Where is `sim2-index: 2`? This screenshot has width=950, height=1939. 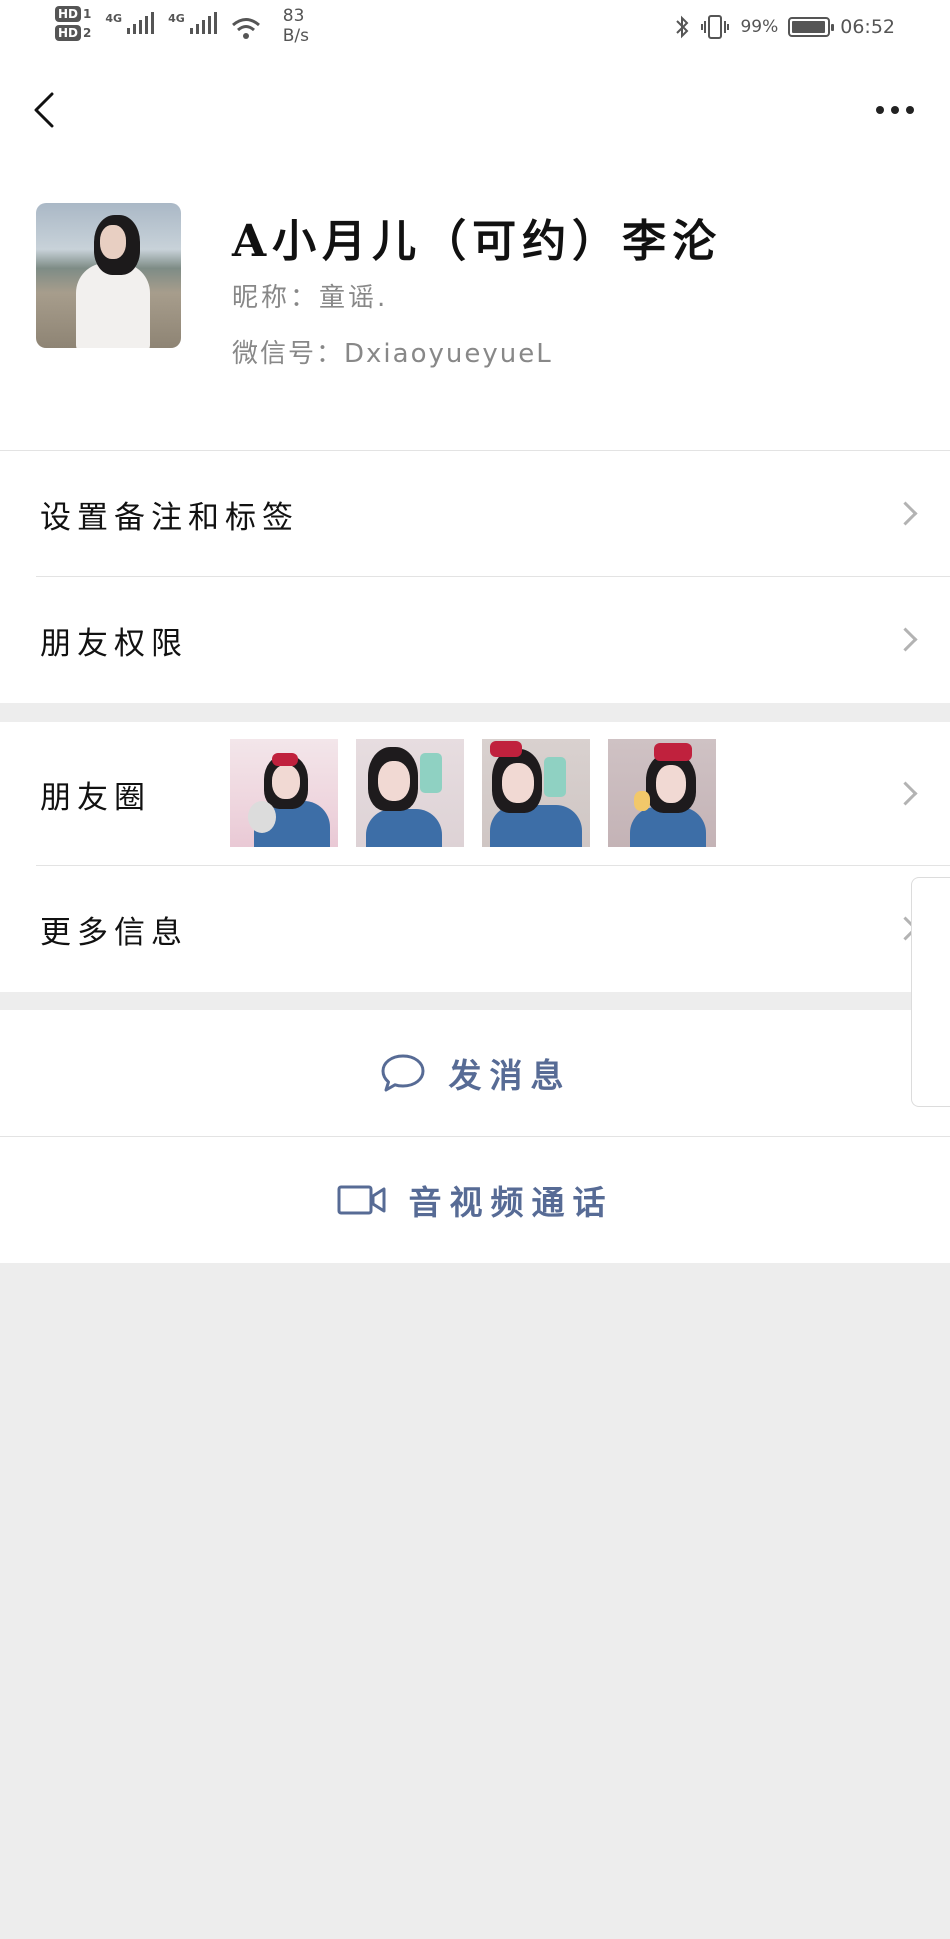 sim2-index: 2 is located at coordinates (87, 33).